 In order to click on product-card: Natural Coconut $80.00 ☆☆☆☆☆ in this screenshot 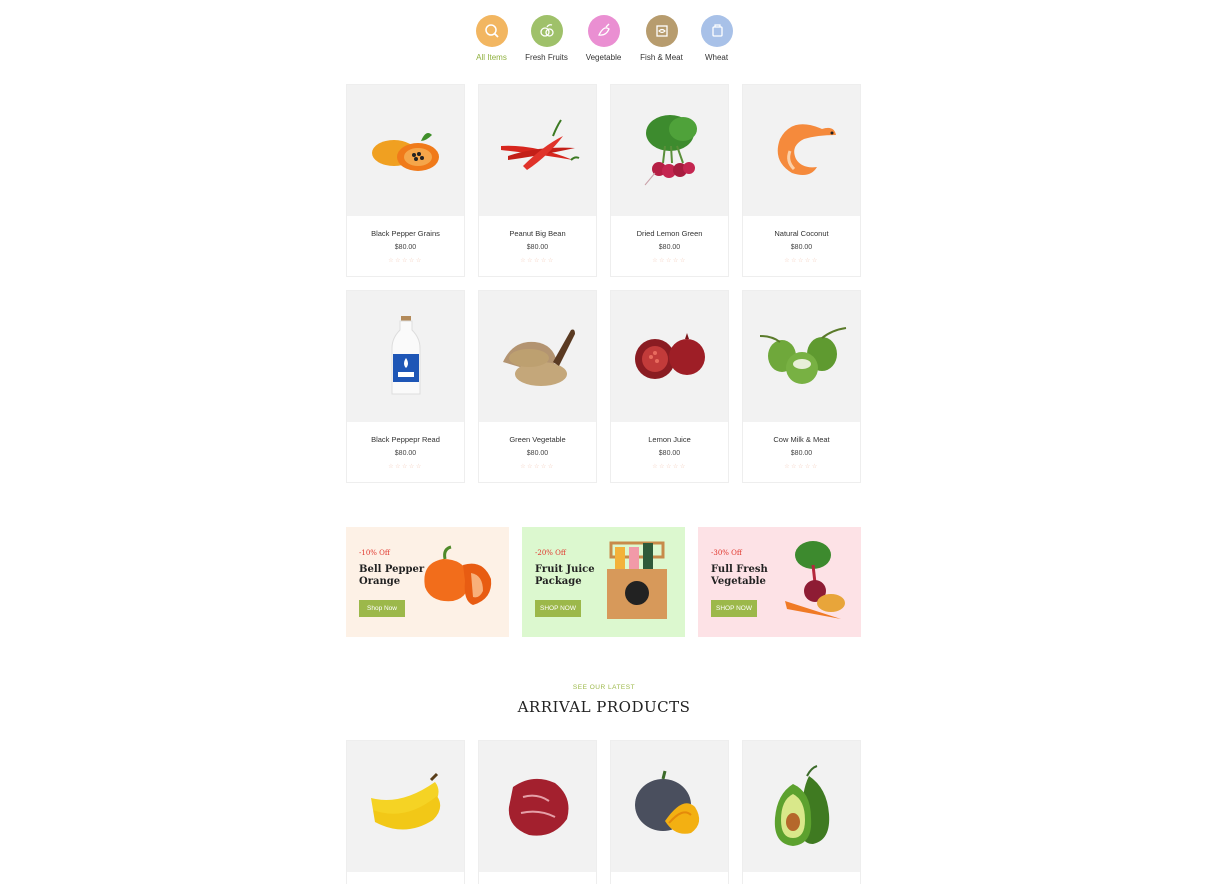, I will do `click(801, 180)`.